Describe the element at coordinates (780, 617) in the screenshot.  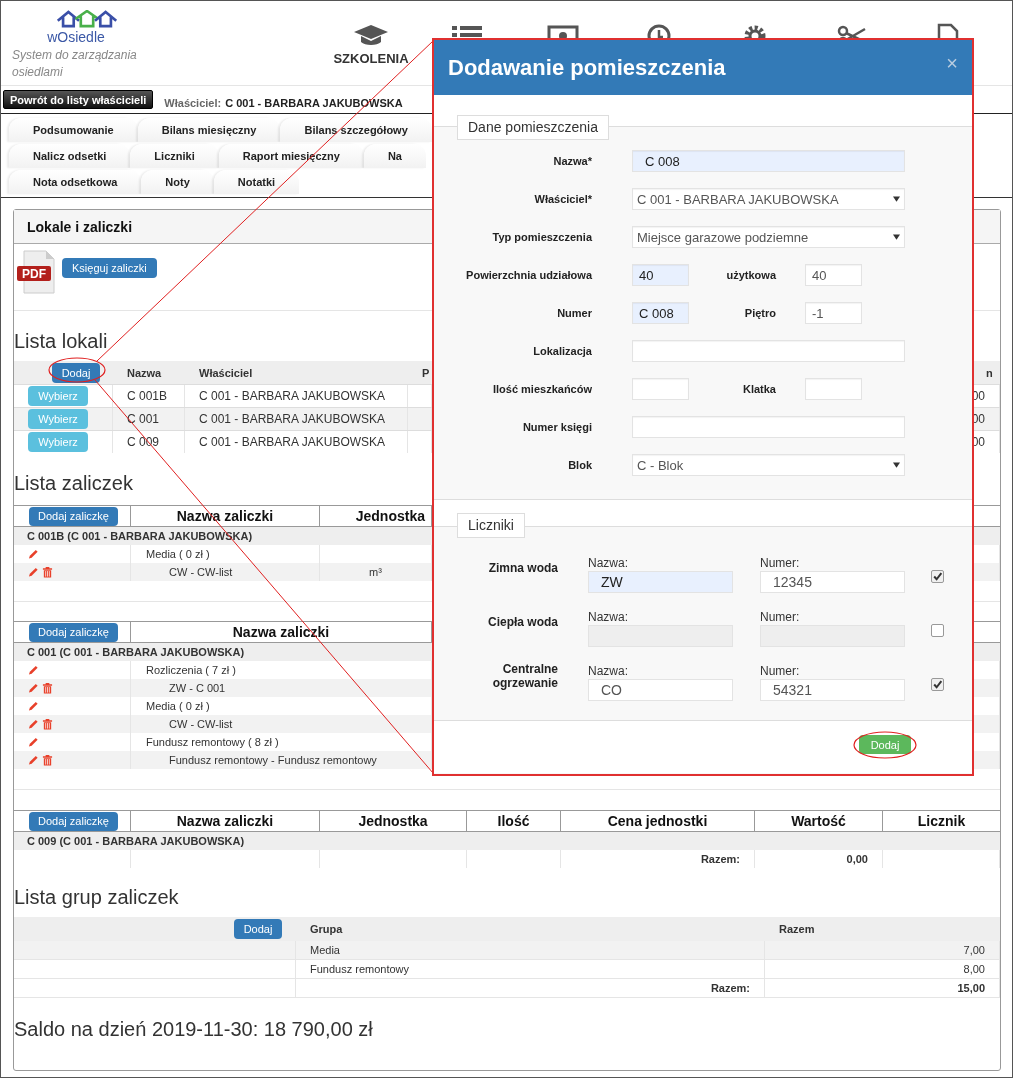
I see `field-label: Numer:` at that location.